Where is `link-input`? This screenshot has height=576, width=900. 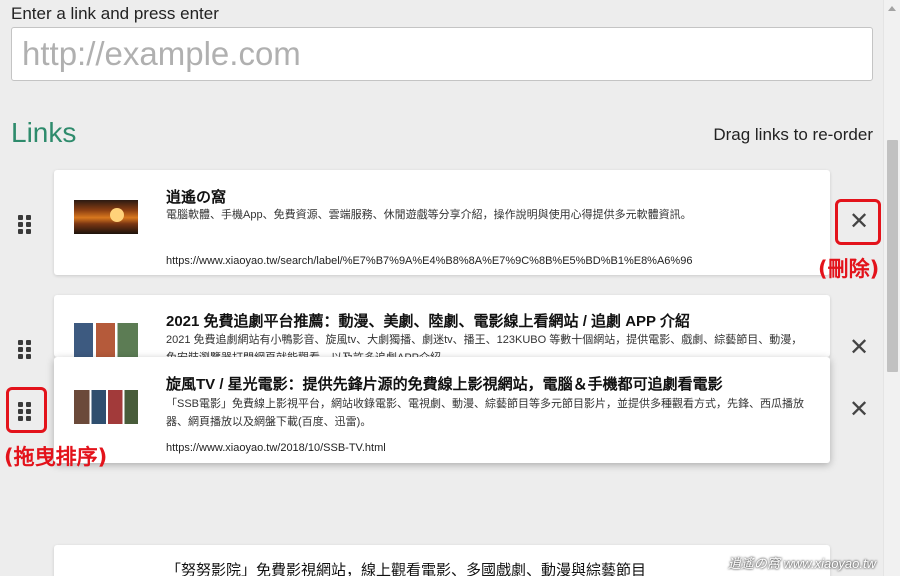 link-input is located at coordinates (442, 54).